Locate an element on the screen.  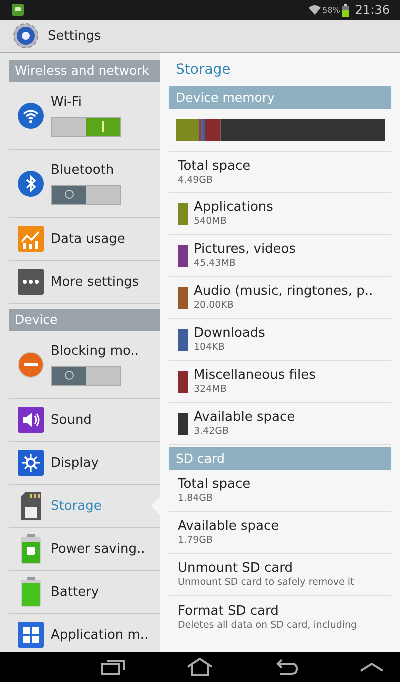
page-title: Storage is located at coordinates (203, 70).